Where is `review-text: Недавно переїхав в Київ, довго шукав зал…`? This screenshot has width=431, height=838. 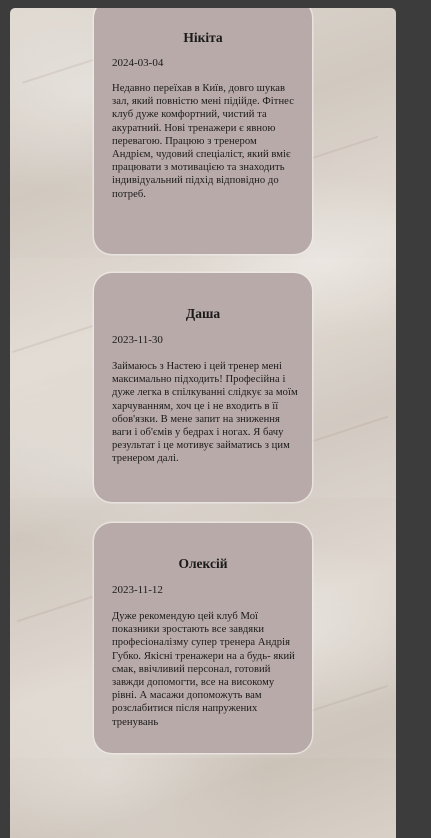 review-text: Недавно переїхав в Київ, довго шукав зал… is located at coordinates (203, 141).